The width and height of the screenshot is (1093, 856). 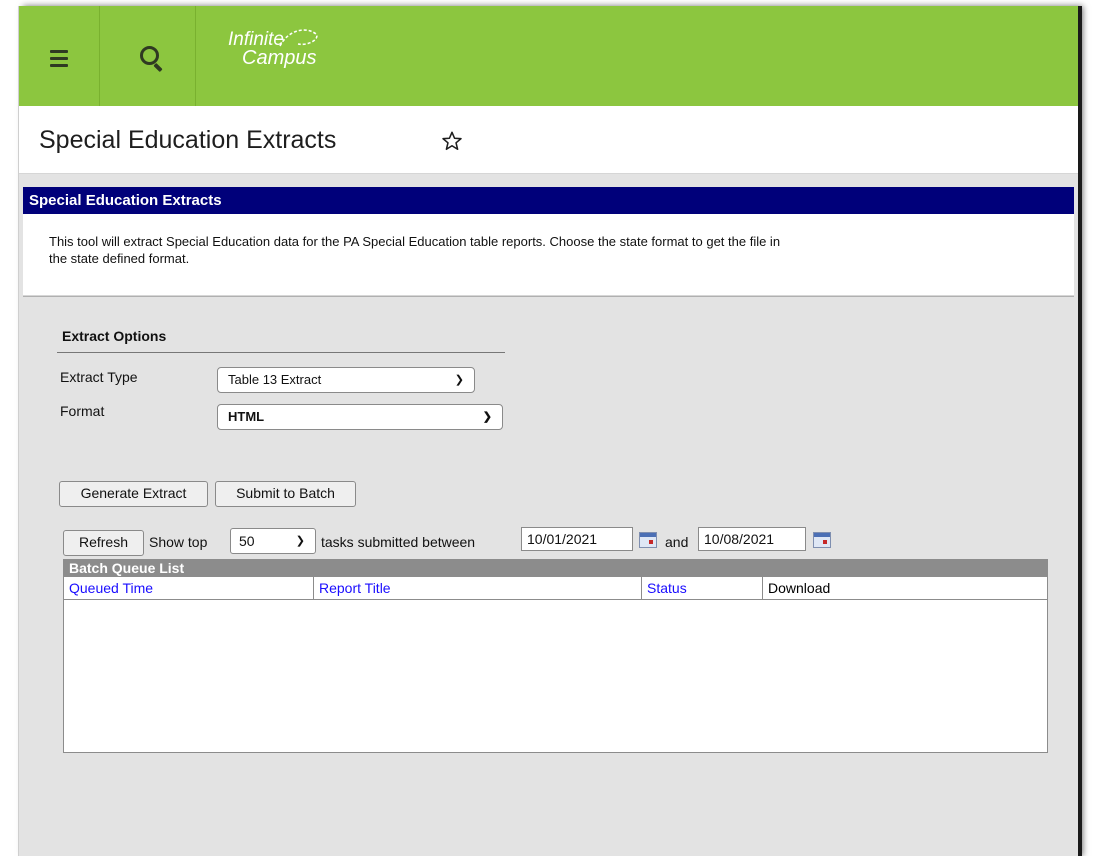 I want to click on column-download: Download, so click(x=799, y=588).